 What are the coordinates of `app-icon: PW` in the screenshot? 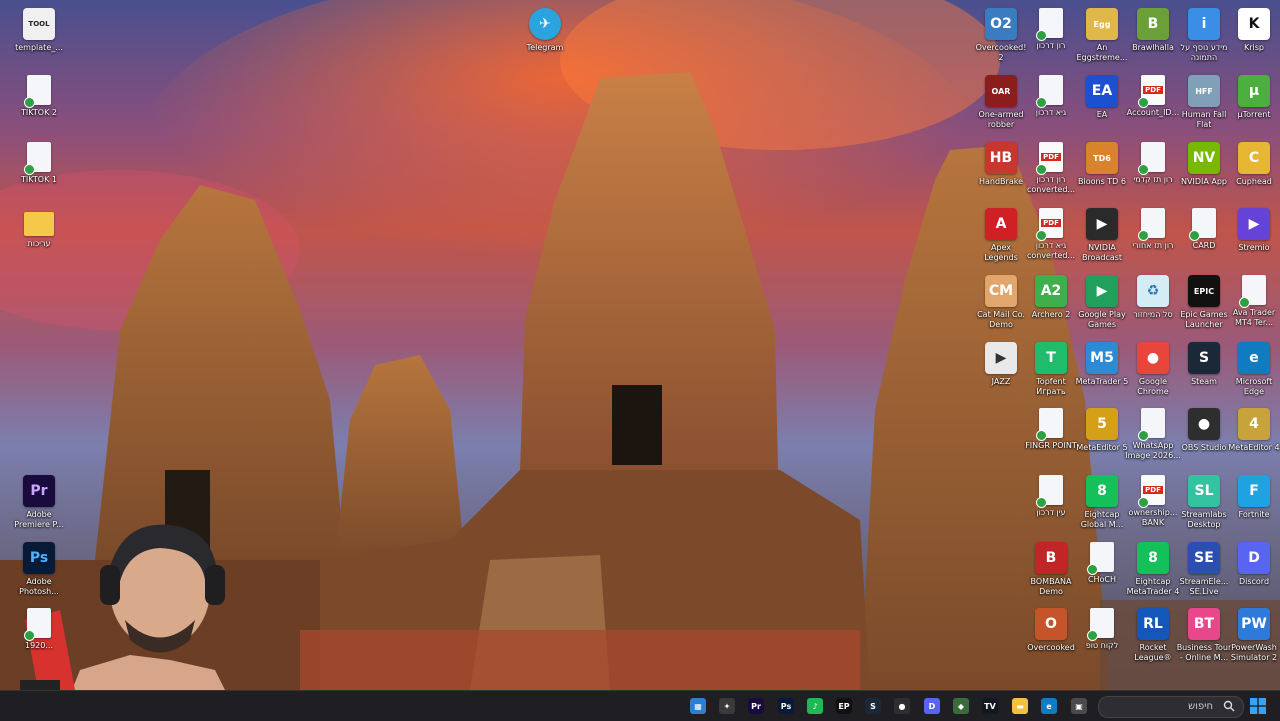 It's located at (1254, 624).